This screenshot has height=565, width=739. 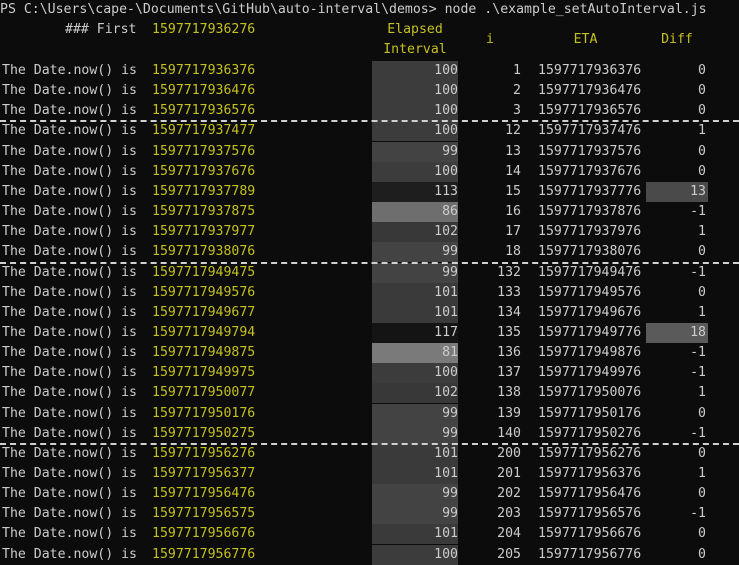 I want to click on row-eta: 1597717937776, so click(x=590, y=191).